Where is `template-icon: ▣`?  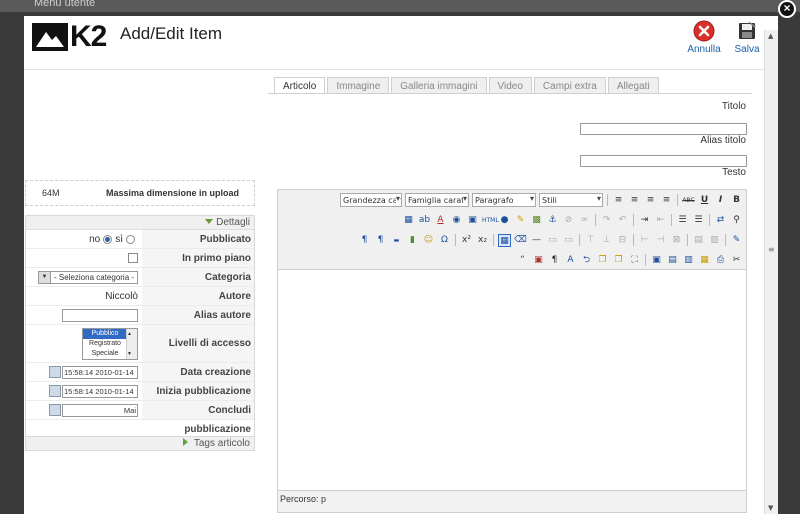
template-icon: ▣ is located at coordinates (656, 260).